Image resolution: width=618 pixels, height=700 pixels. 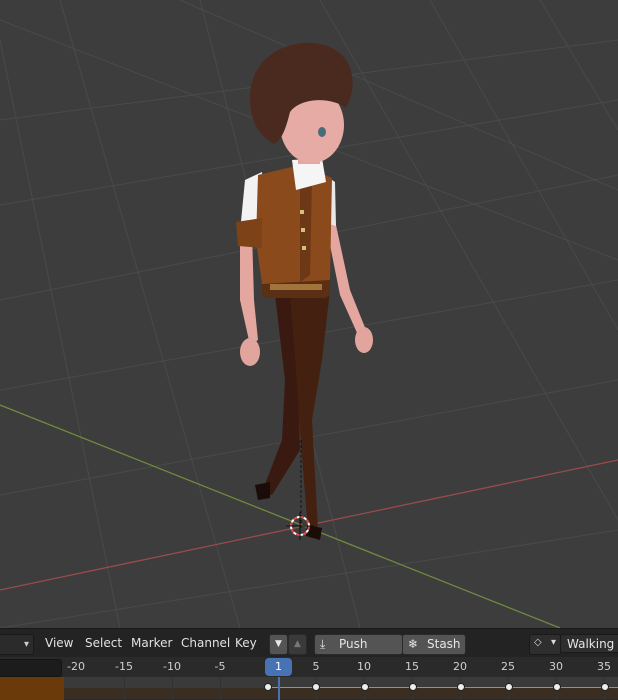 I want to click on push-down-icon: ⤓, so click(x=323, y=644).